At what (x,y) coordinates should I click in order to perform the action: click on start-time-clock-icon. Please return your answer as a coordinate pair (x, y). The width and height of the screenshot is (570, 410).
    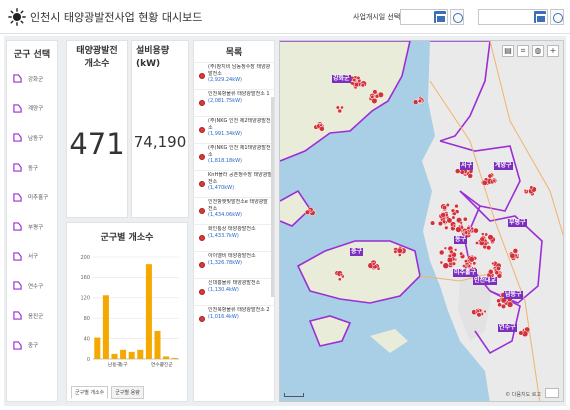
    Looking at the image, I should click on (457, 17).